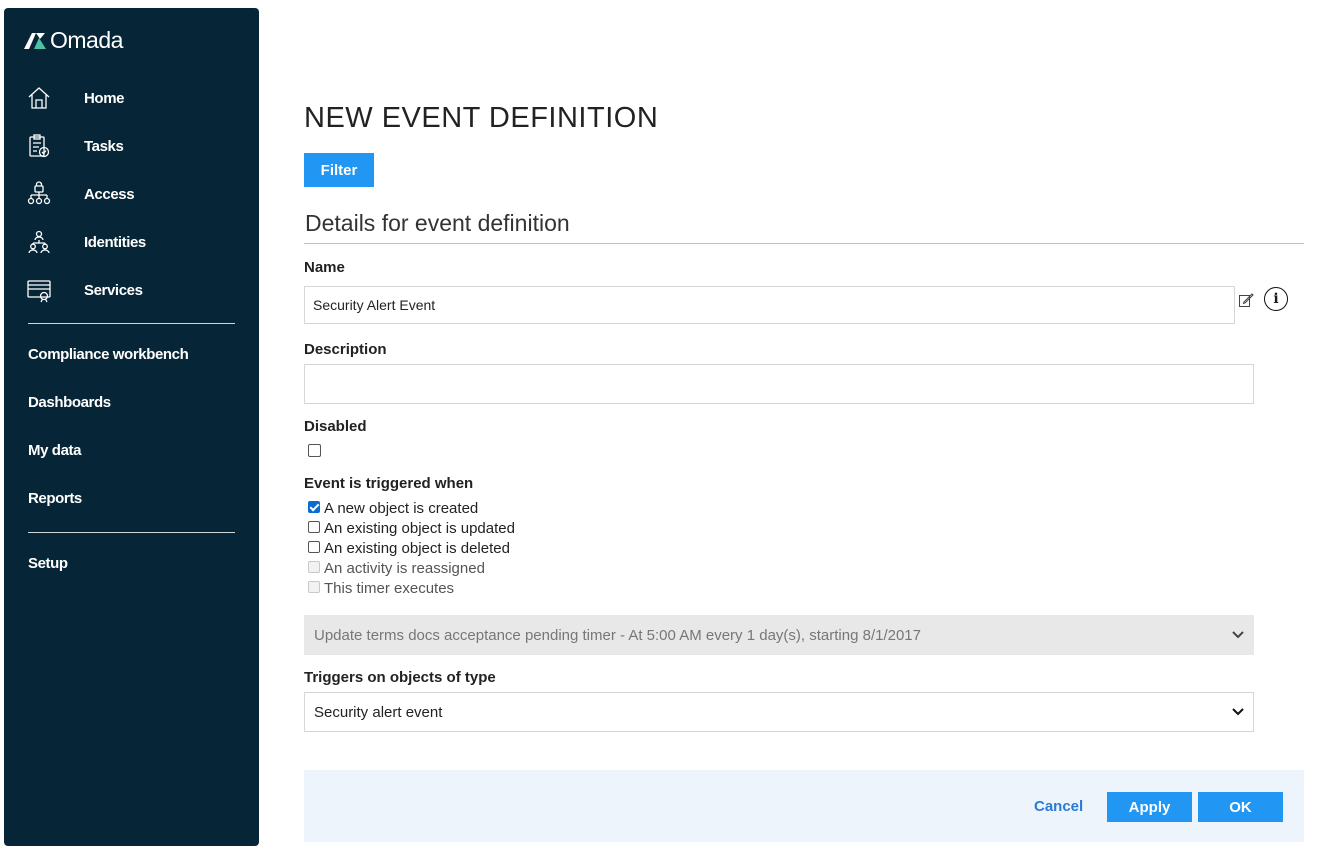 Image resolution: width=1330 pixels, height=849 pixels. I want to click on nav-services: Services, so click(131, 290).